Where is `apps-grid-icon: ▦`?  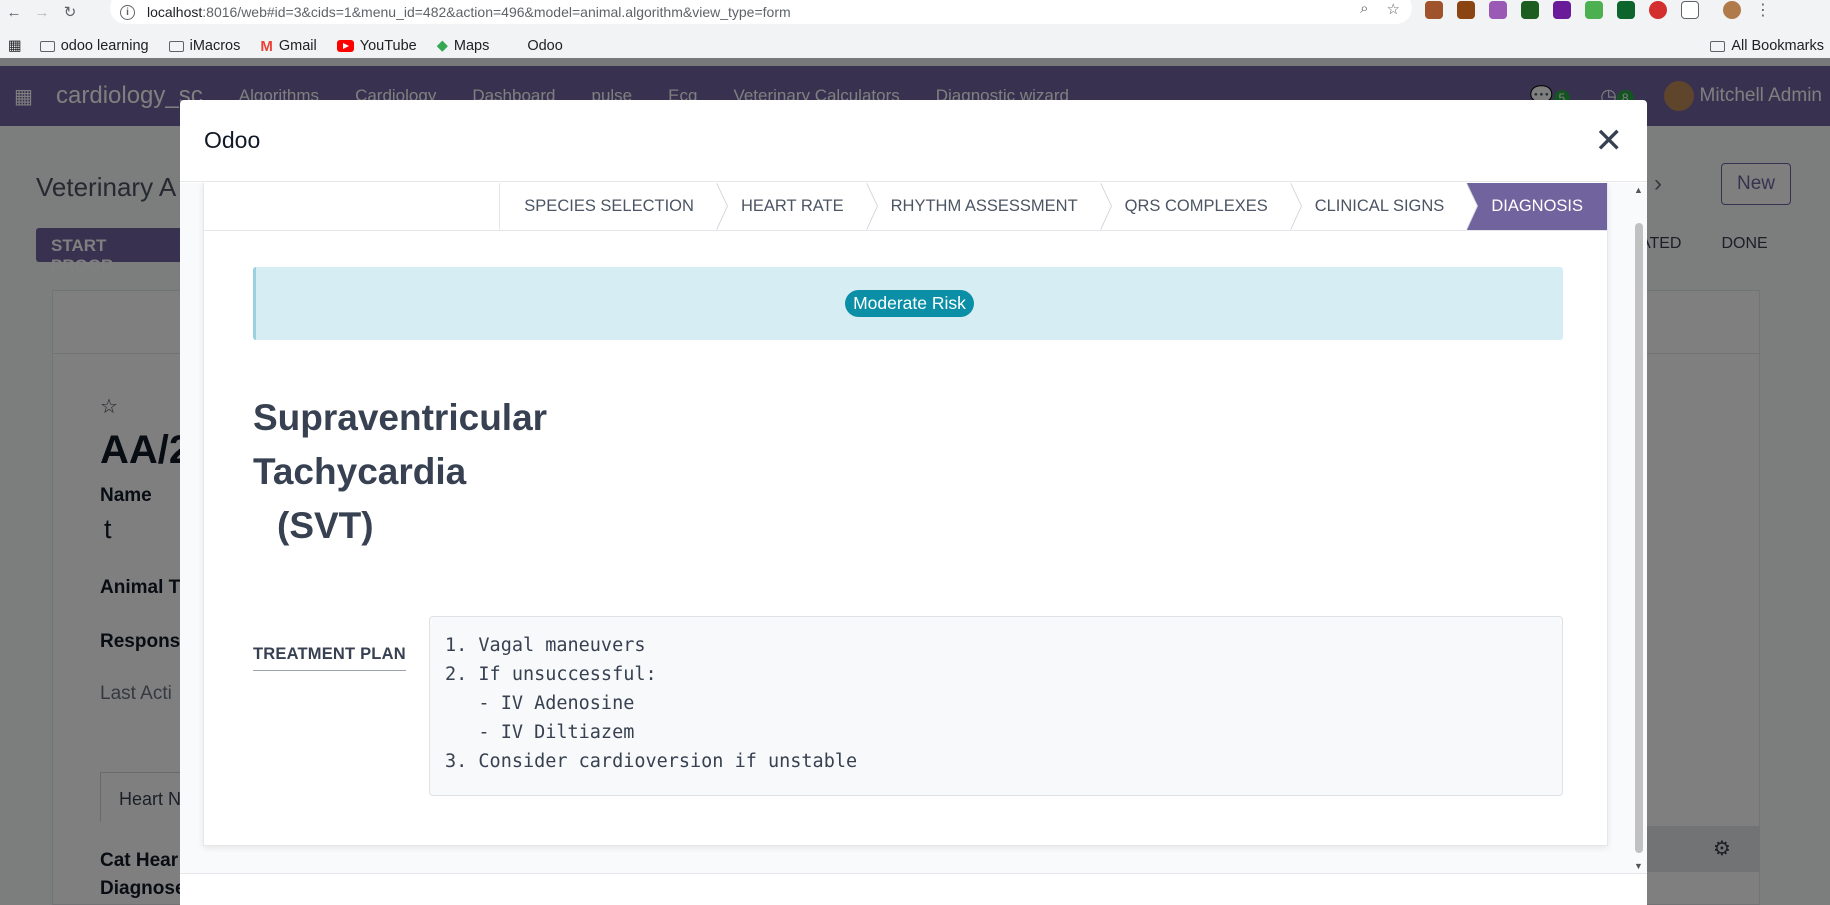 apps-grid-icon: ▦ is located at coordinates (15, 46).